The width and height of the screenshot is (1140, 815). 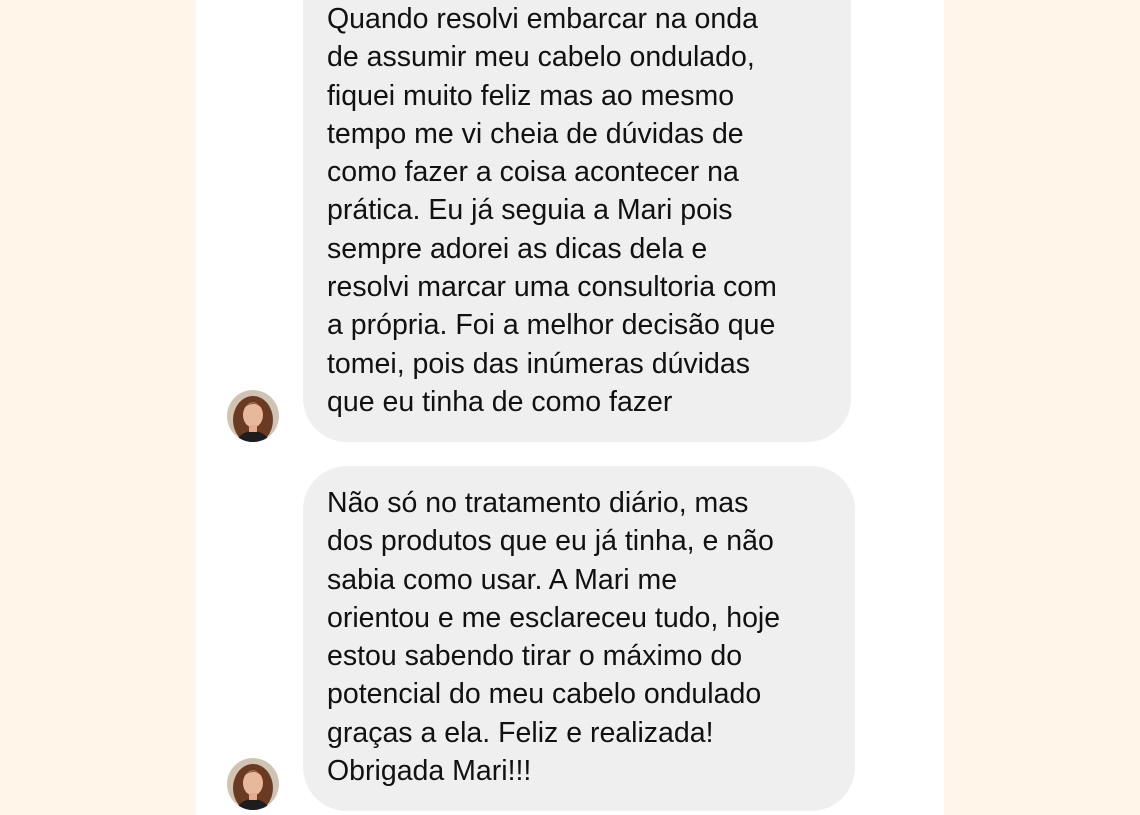 What do you see at coordinates (530, 210) in the screenshot?
I see `message-line: prática. Eu já seguia a Mari pois` at bounding box center [530, 210].